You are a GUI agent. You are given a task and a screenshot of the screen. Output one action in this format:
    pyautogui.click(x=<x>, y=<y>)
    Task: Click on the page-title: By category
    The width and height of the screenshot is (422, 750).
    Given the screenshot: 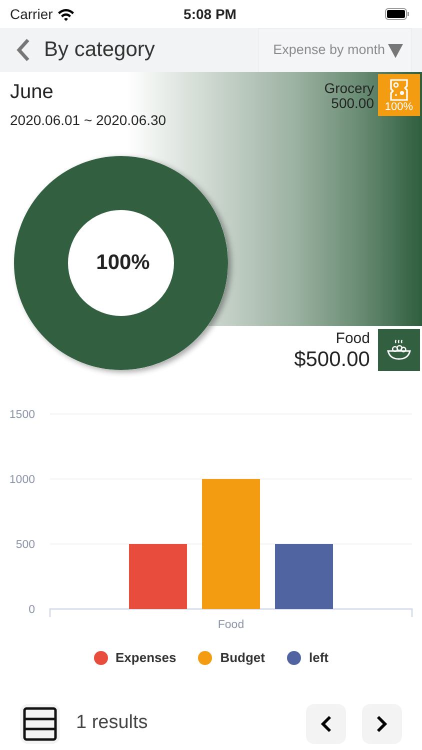 What is the action you would take?
    pyautogui.click(x=100, y=50)
    